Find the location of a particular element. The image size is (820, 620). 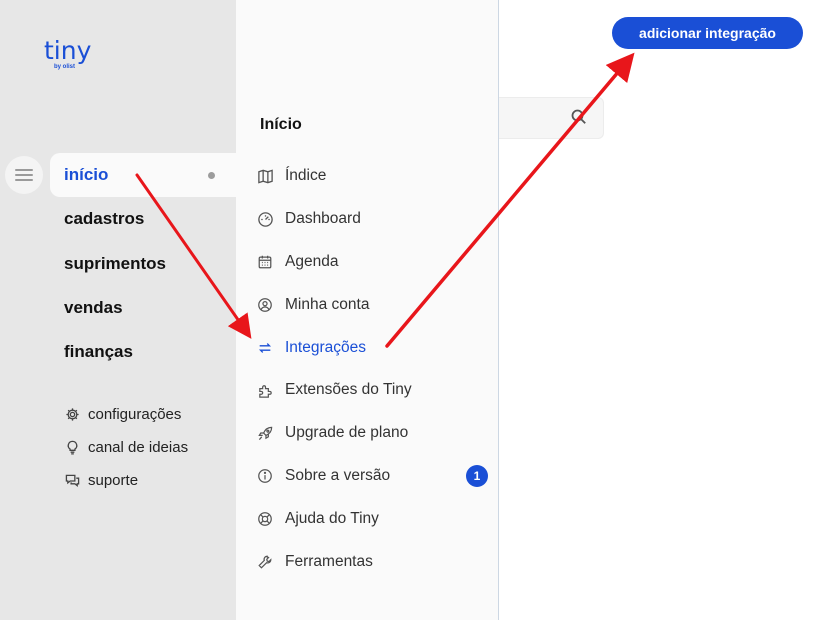

sidebar-item-financas: finanças is located at coordinates (98, 352).